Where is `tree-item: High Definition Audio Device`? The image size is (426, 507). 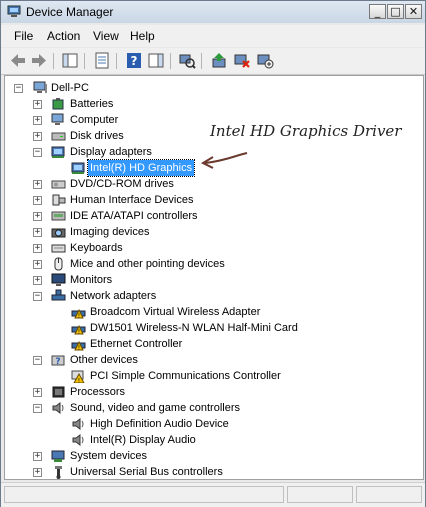 tree-item: High Definition Audio Device is located at coordinates (211, 424).